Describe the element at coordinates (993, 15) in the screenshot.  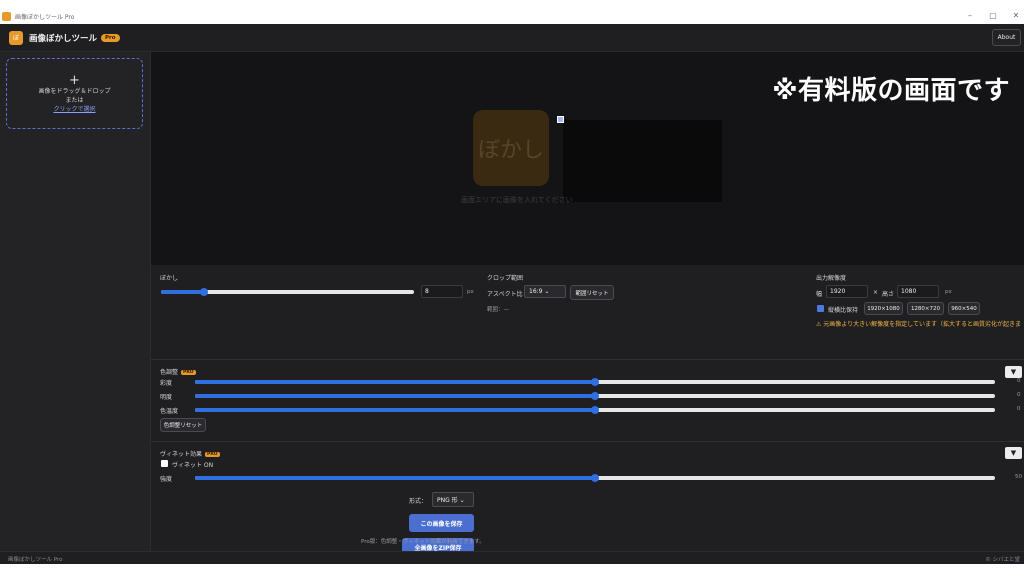
I see `maximize-icon: ▢` at that location.